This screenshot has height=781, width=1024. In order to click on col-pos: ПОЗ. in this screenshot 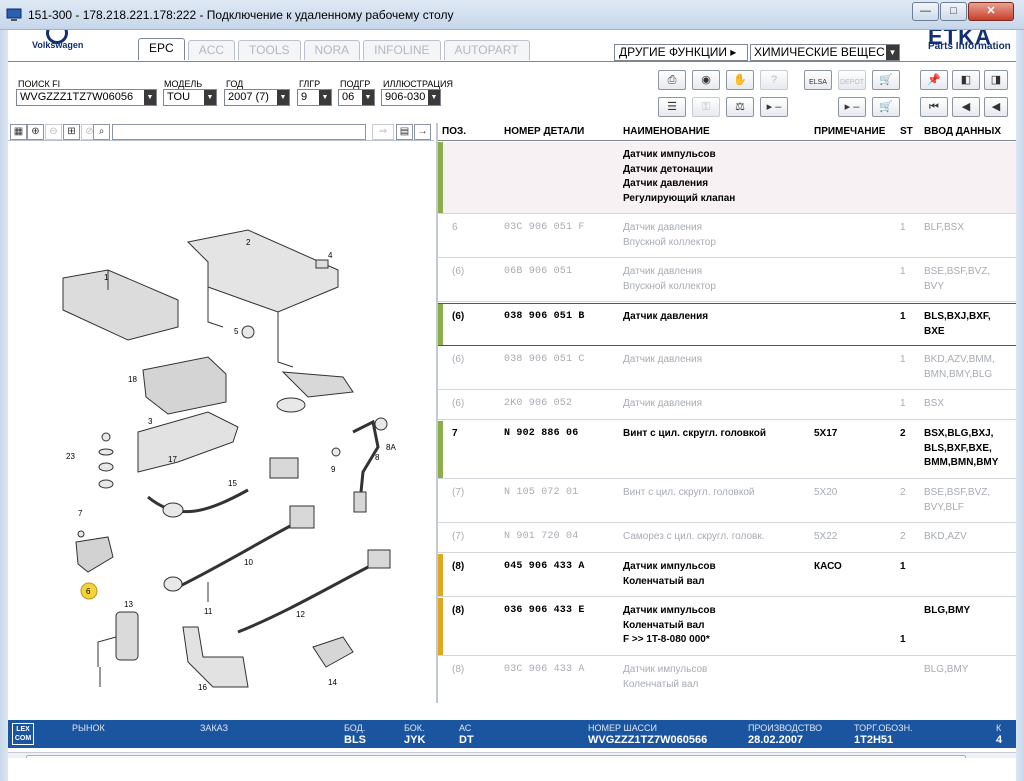, I will do `click(454, 131)`.